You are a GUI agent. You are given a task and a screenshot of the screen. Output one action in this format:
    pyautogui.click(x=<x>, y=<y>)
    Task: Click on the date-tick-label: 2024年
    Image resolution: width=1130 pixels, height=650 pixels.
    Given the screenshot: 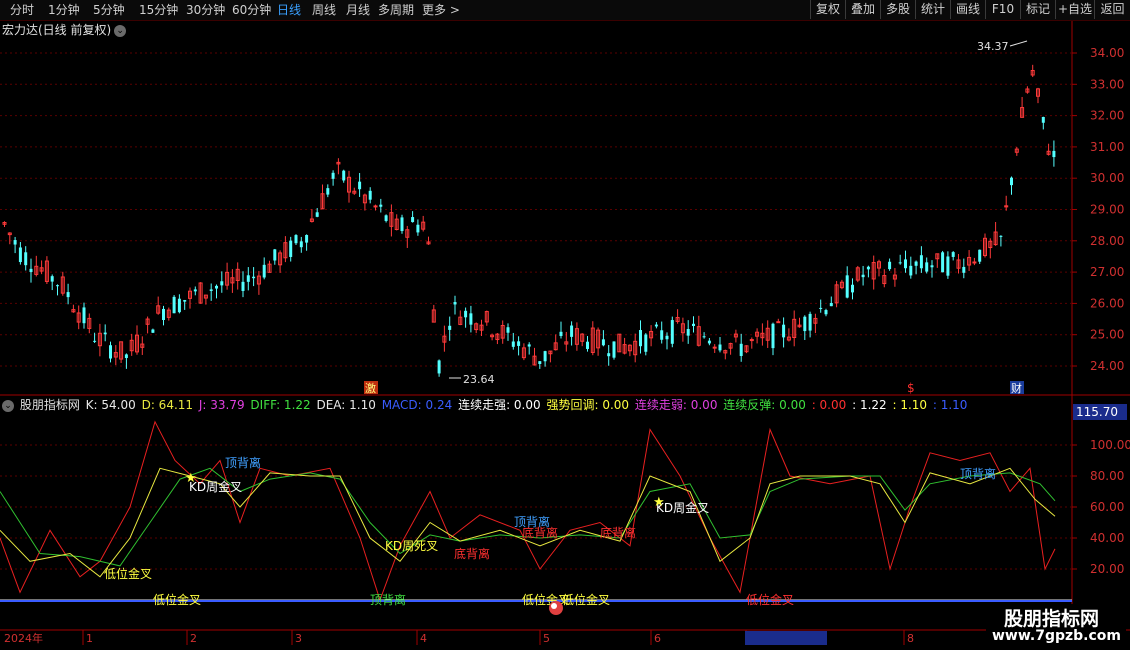 What is the action you would take?
    pyautogui.click(x=23, y=638)
    